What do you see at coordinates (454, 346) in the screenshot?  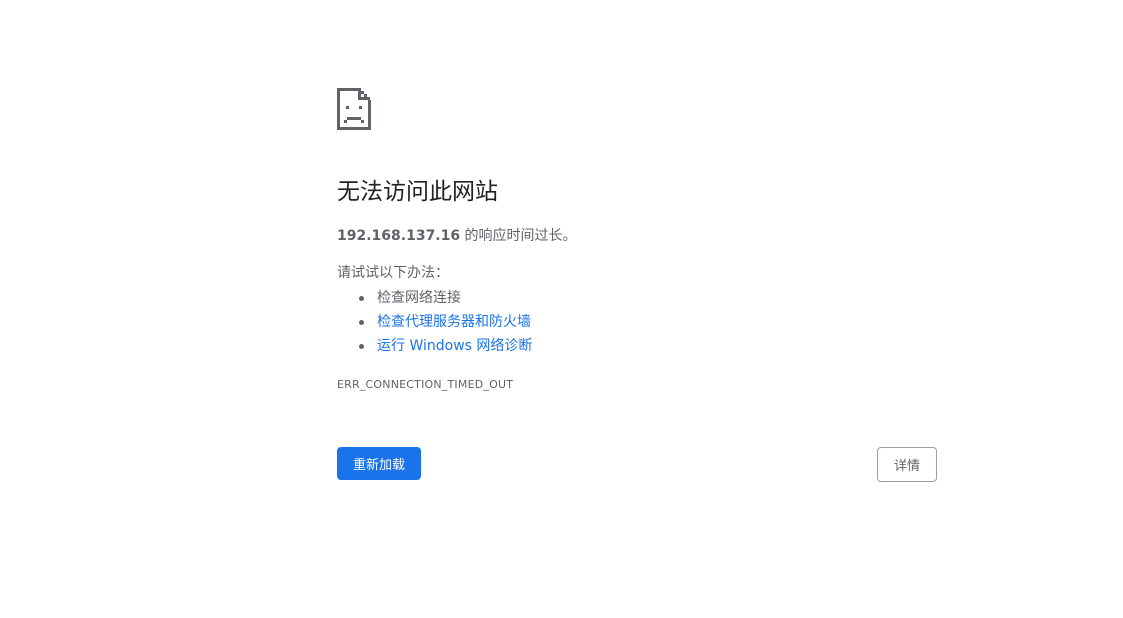 I see `run-network-diagnostics-link: 运行 Windows 网络诊断` at bounding box center [454, 346].